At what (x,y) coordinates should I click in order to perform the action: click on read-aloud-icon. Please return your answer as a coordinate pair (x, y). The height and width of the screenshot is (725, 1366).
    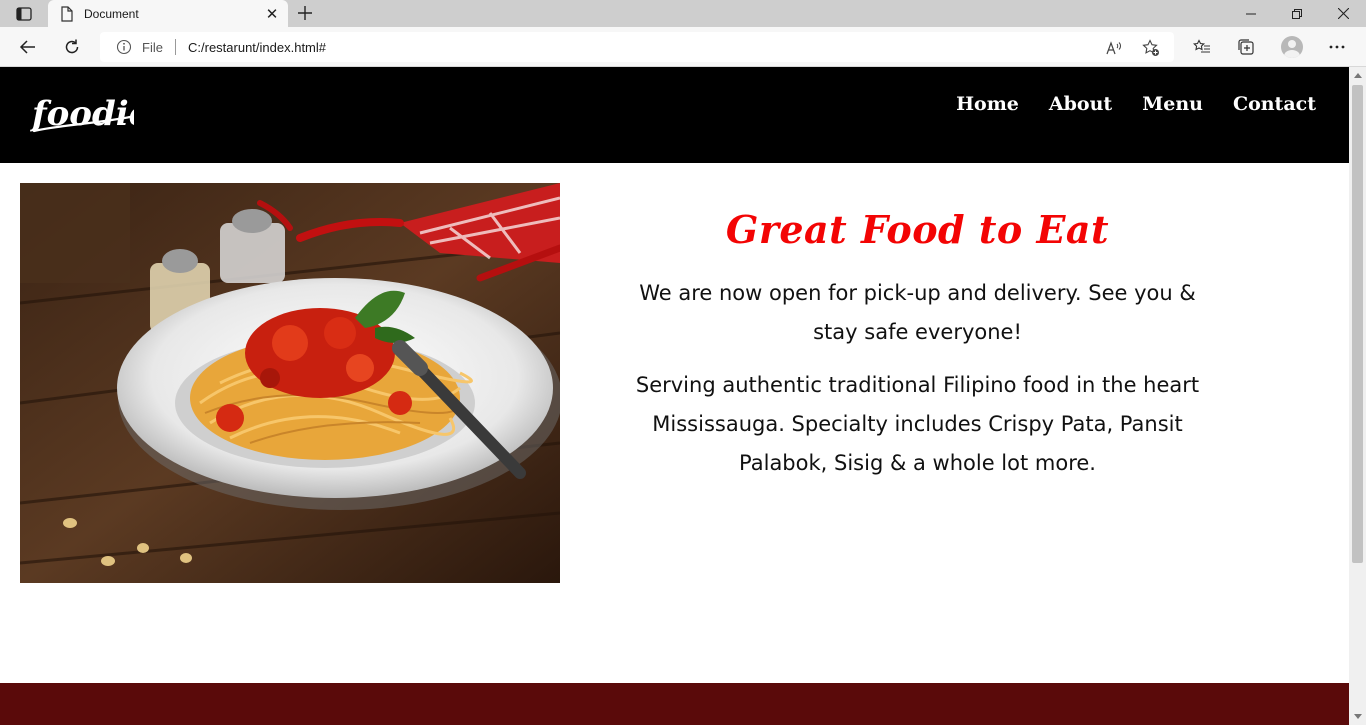
    Looking at the image, I should click on (1113, 48).